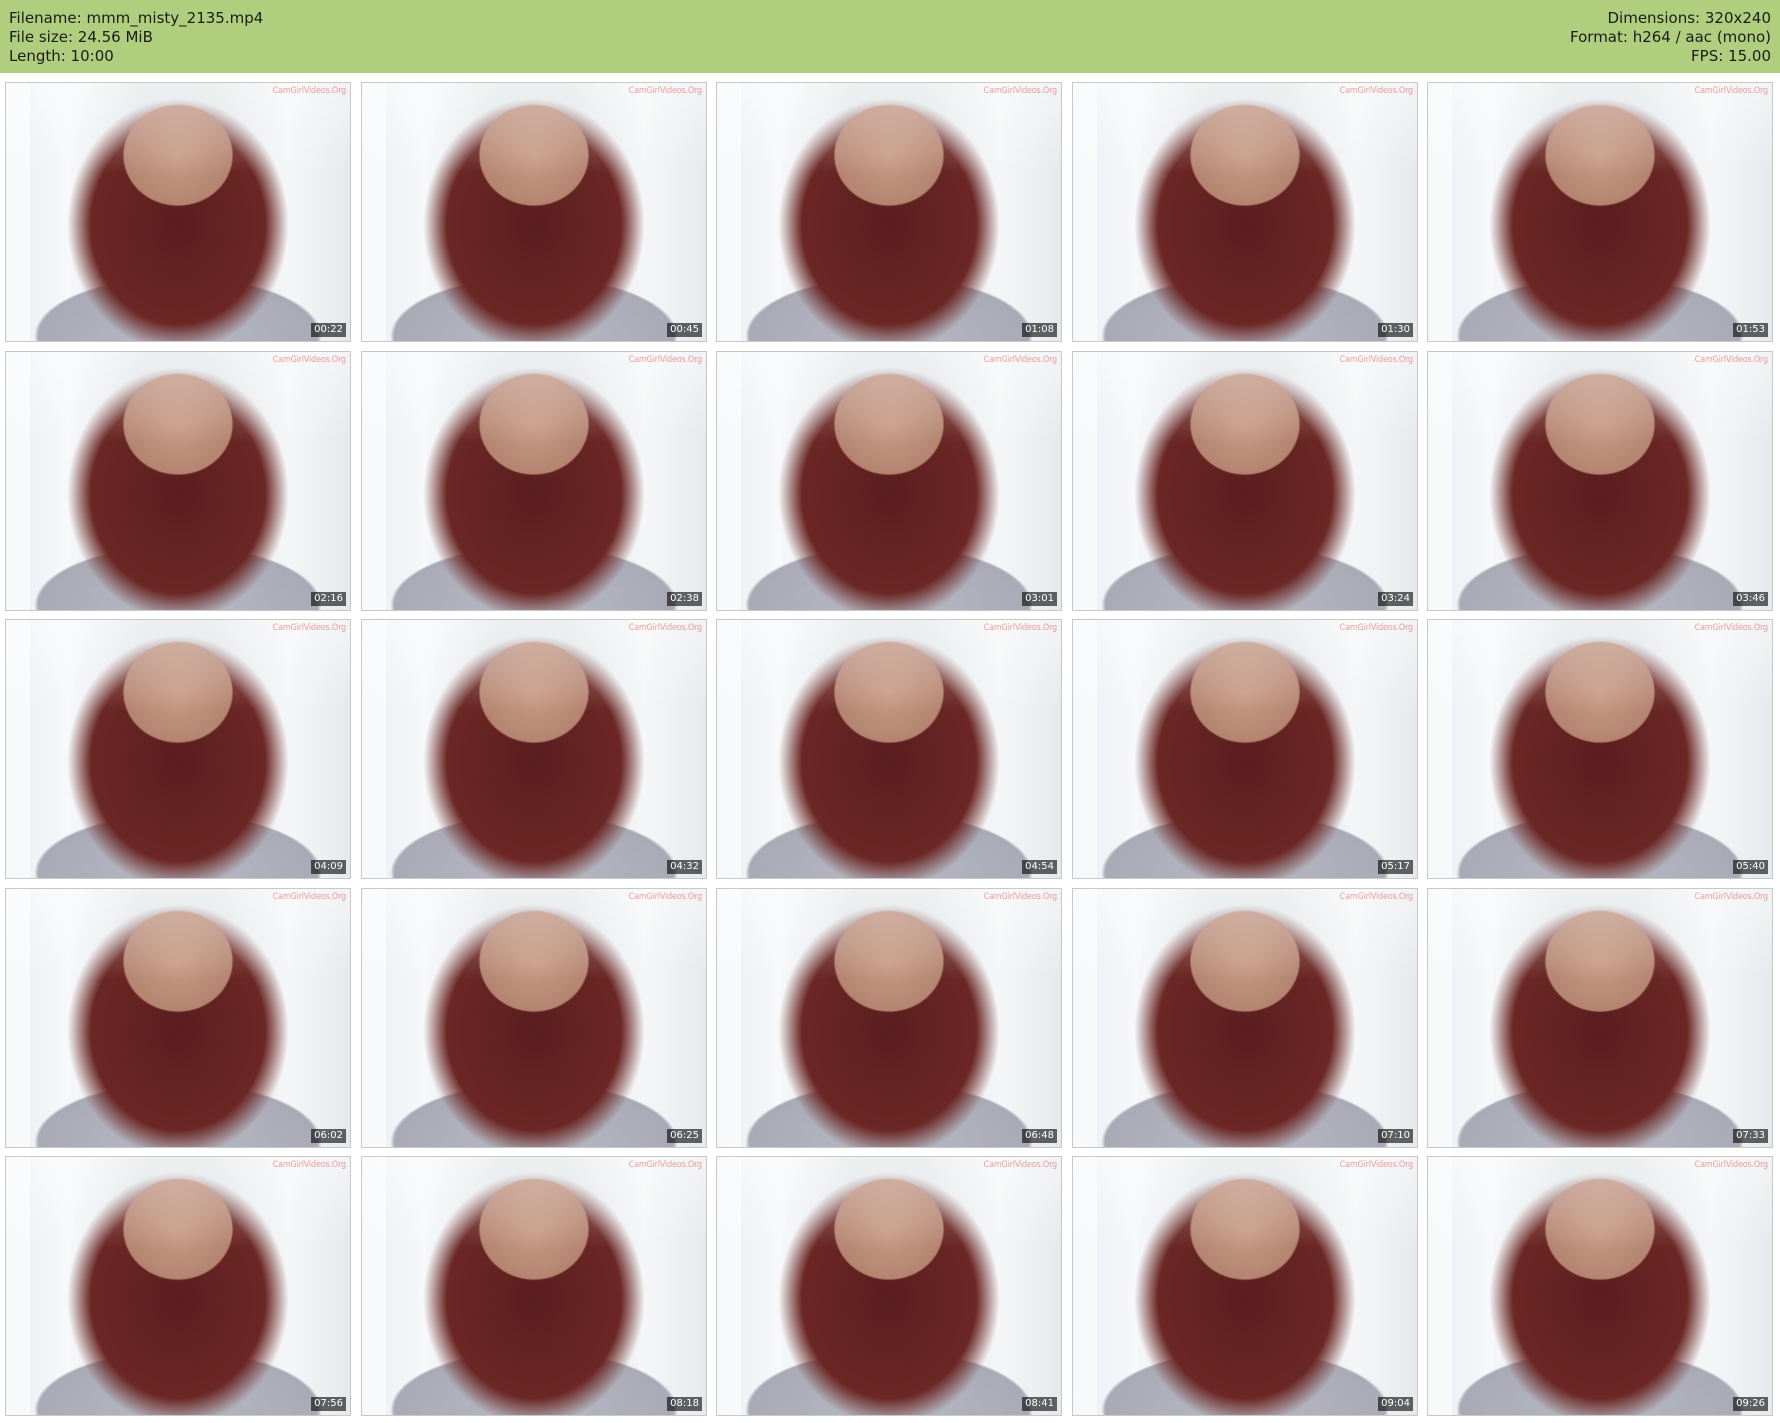  I want to click on video-thumbnail: CamGirlVideos.Org 01:53, so click(1600, 212).